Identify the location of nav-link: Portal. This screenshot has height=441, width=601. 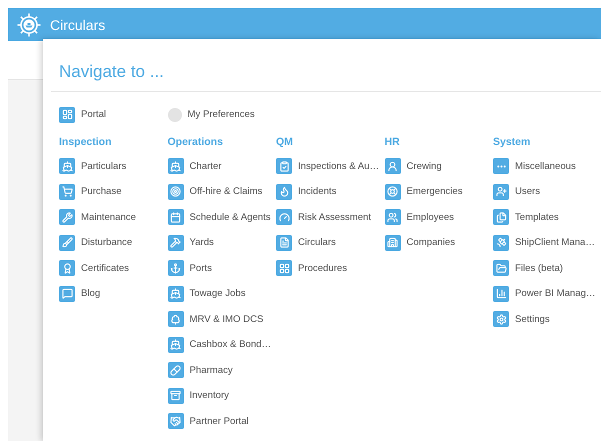
(82, 115).